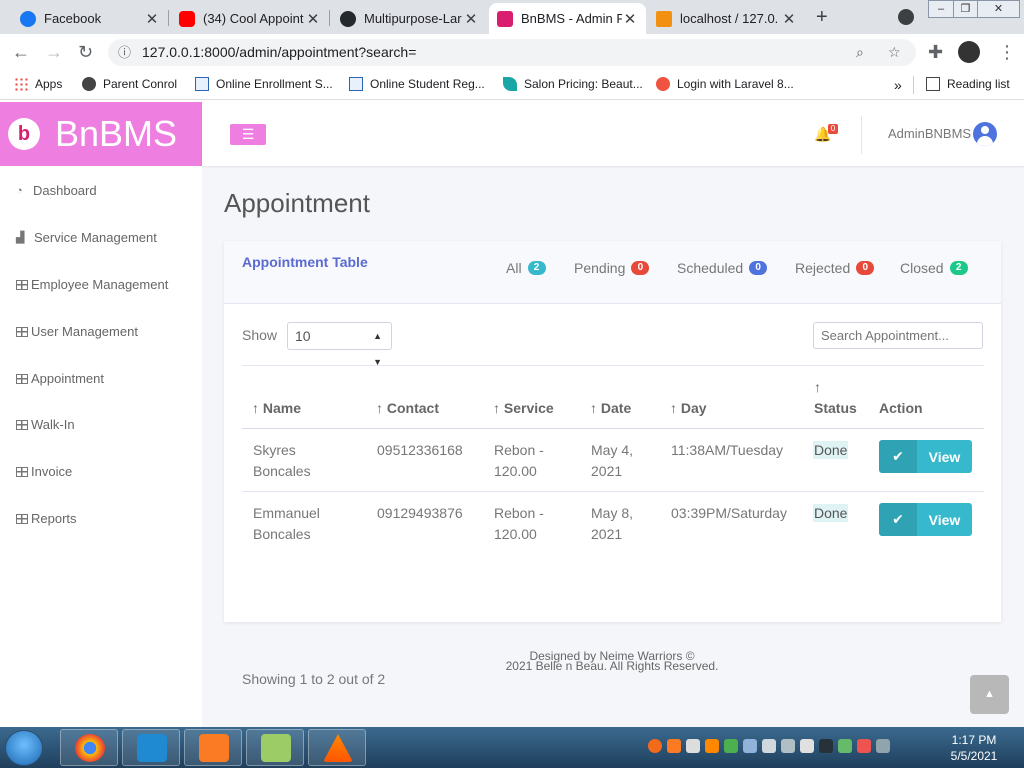 The image size is (1024, 768). What do you see at coordinates (89, 747) in the screenshot?
I see `taskbar-chrome` at bounding box center [89, 747].